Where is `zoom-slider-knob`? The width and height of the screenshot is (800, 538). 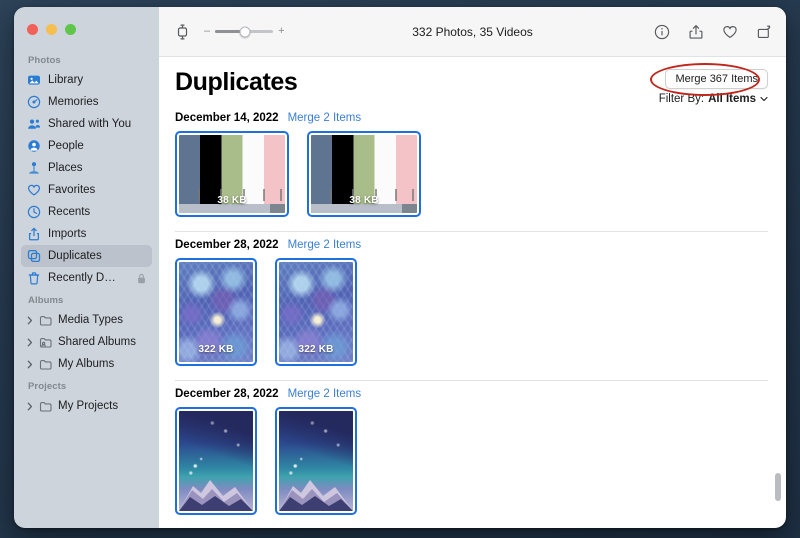
zoom-slider-knob is located at coordinates (245, 31).